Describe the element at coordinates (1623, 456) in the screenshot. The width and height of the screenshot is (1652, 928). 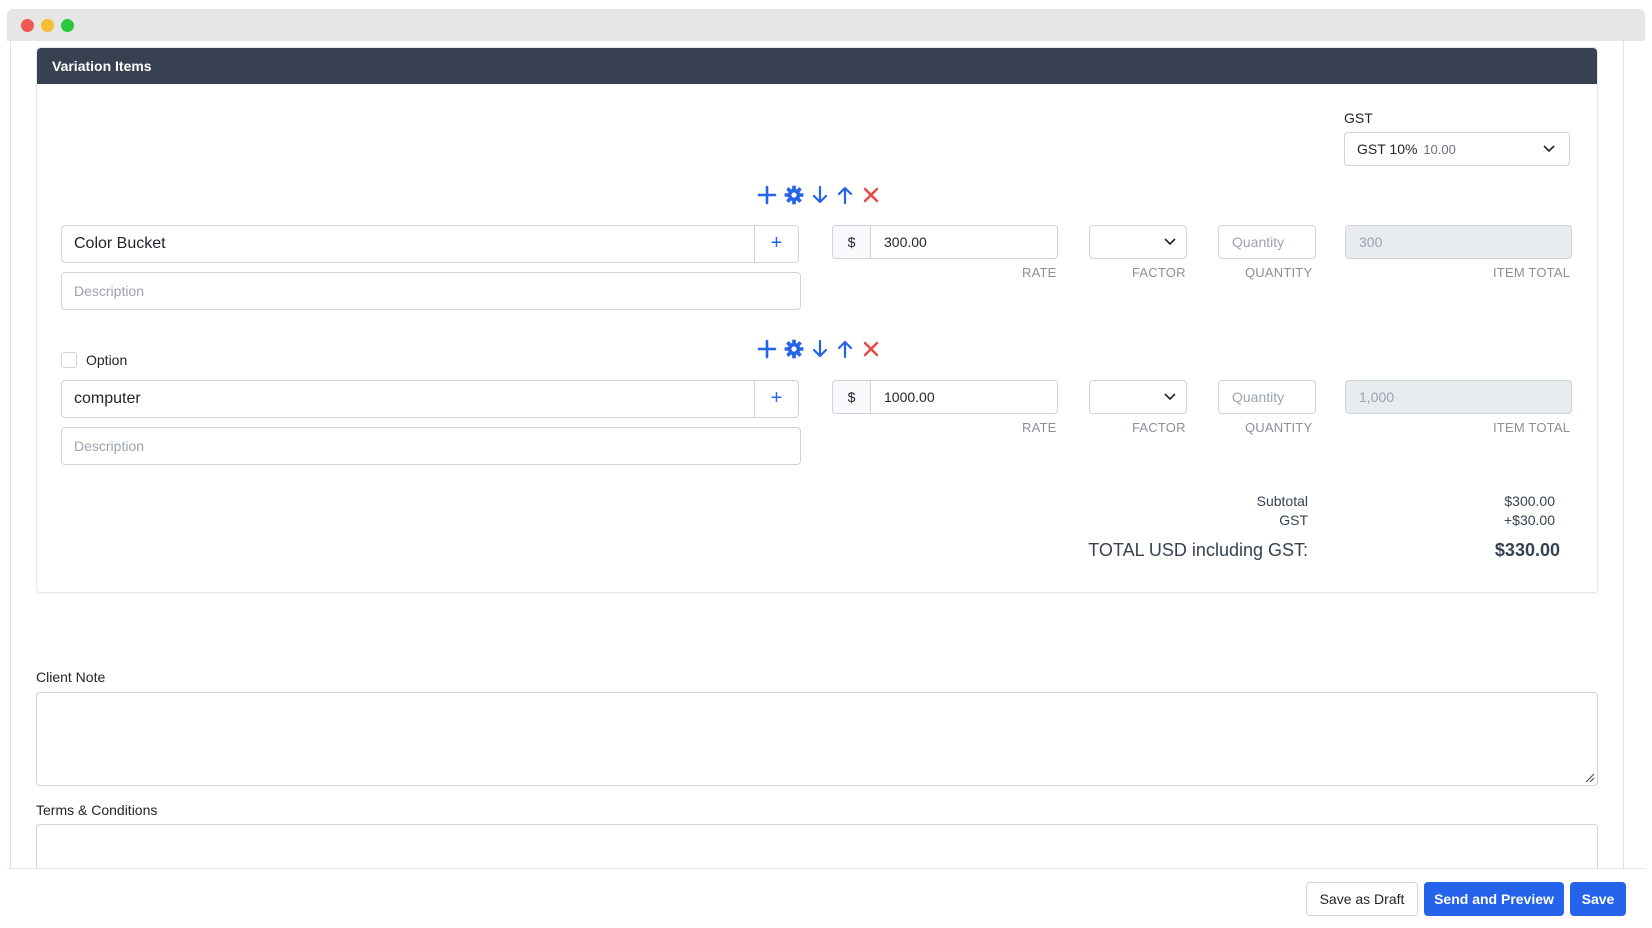
I see `page-border-right` at that location.